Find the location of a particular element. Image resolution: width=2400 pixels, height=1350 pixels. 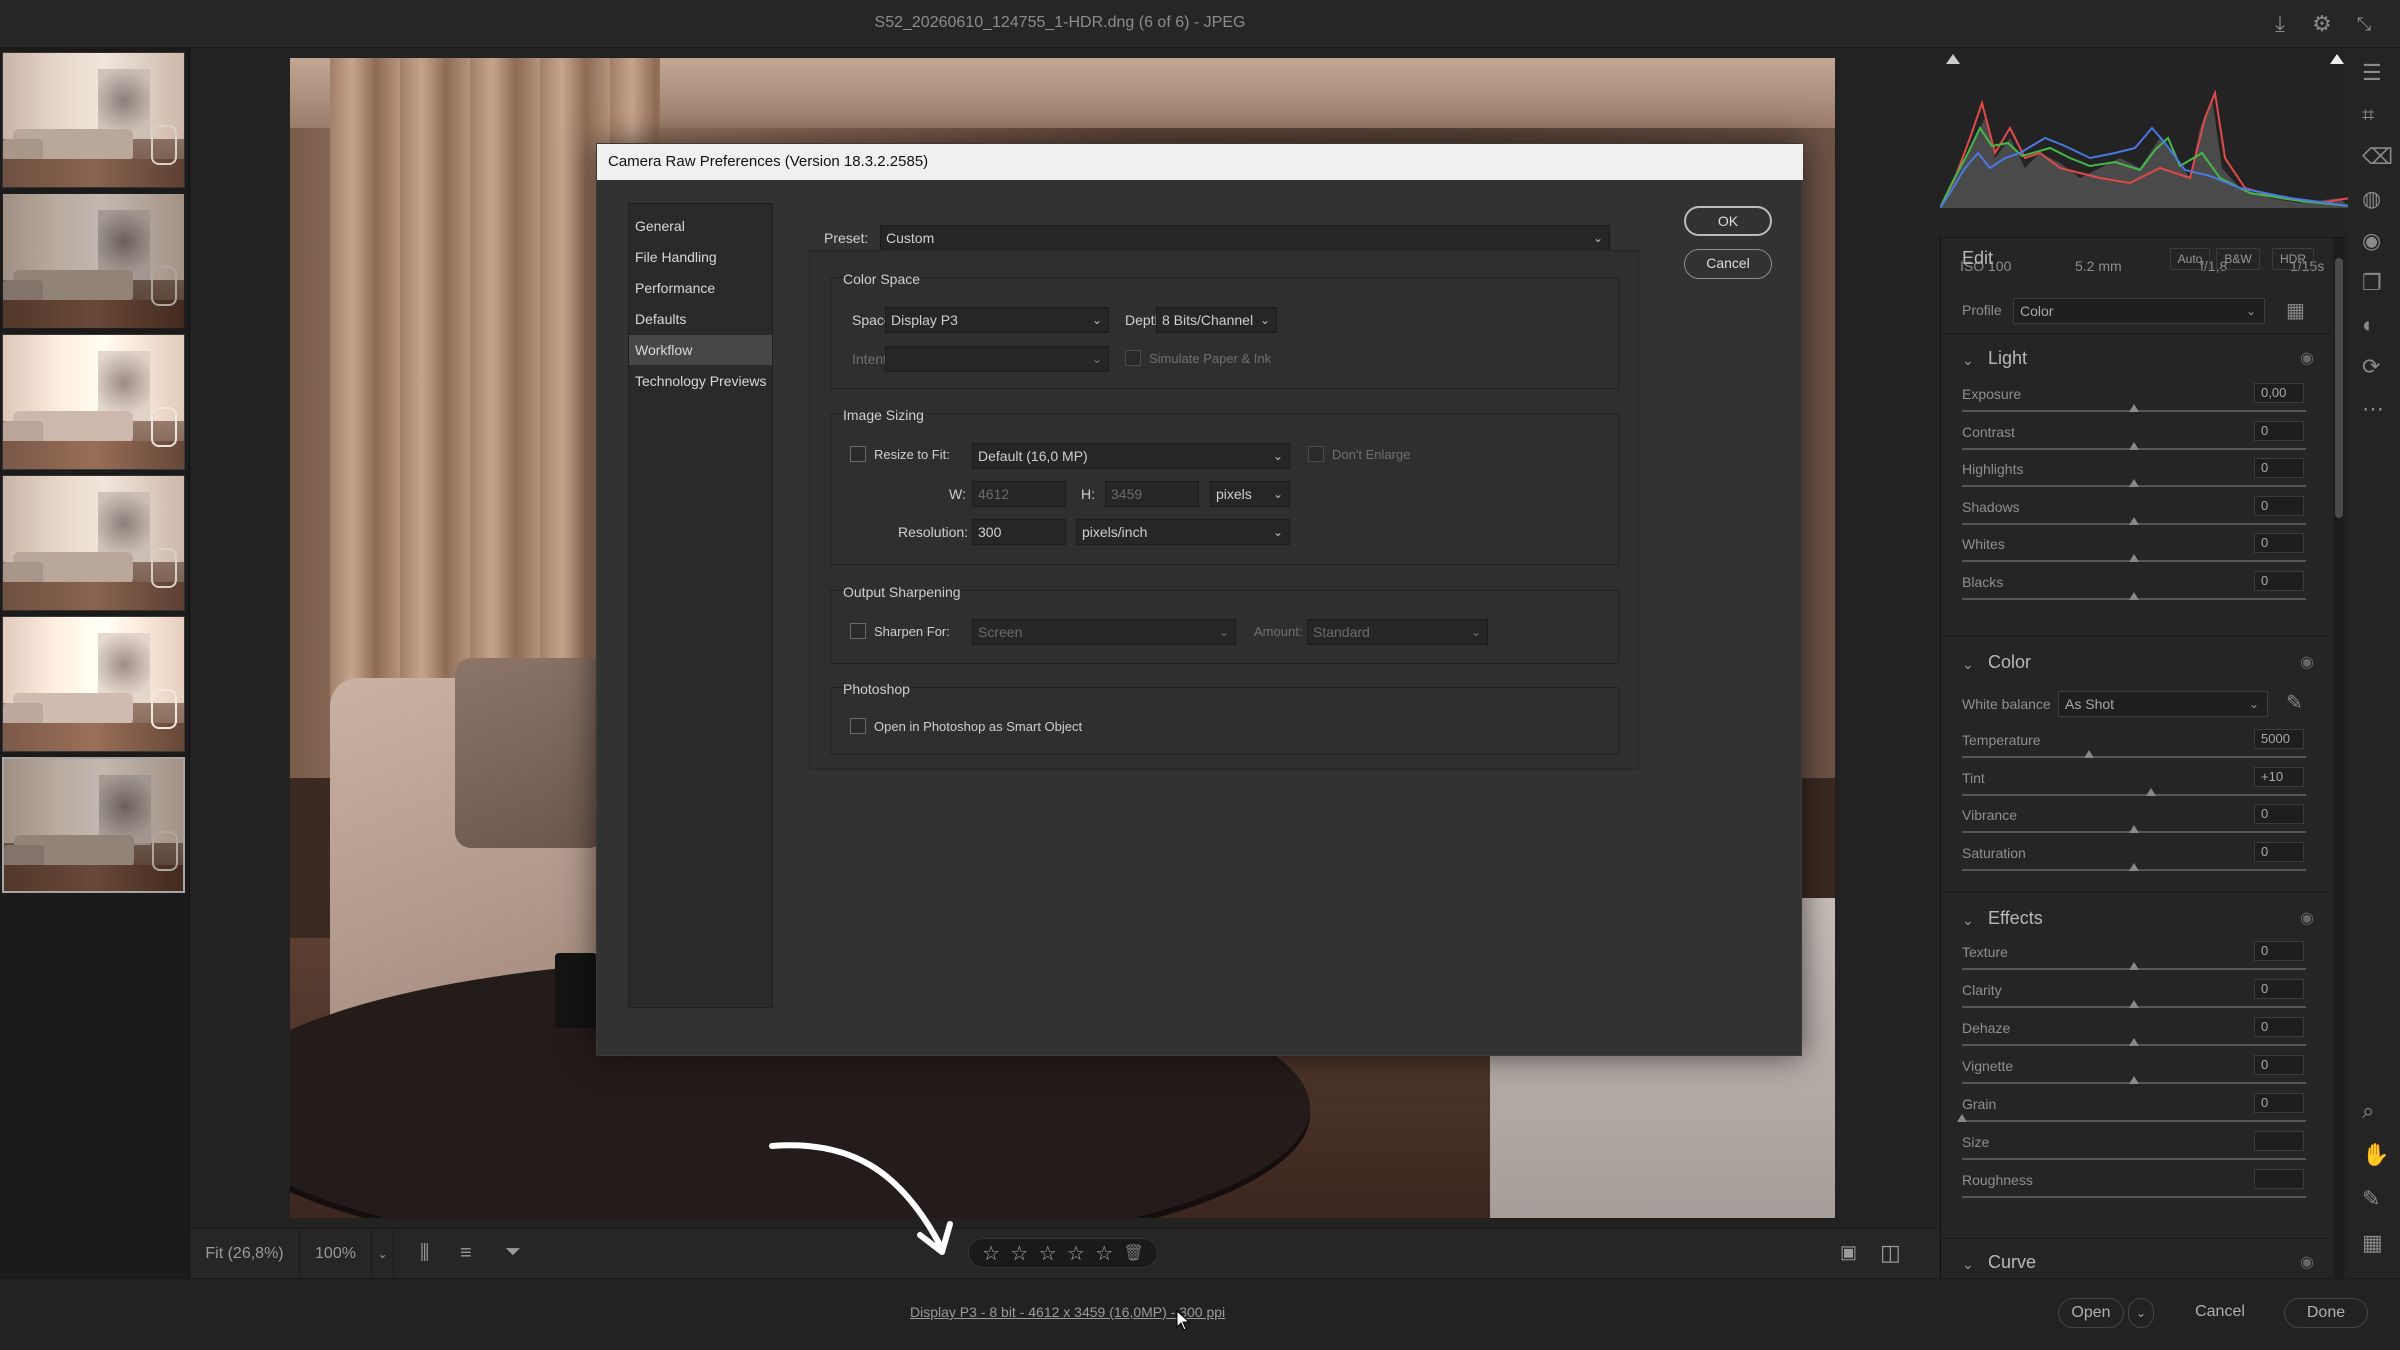

open-button: Open is located at coordinates (2091, 1313).